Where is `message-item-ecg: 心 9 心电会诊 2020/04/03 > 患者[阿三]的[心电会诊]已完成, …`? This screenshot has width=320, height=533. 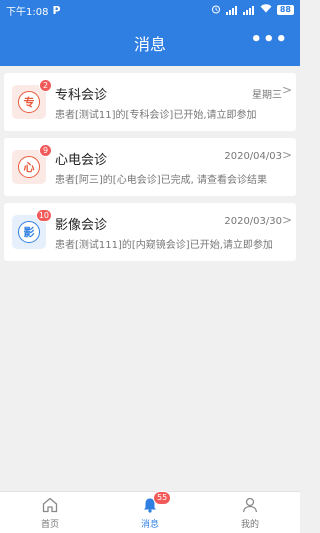 message-item-ecg: 心 9 心电会诊 2020/04/03 > 患者[阿三]的[心电会诊]已完成, … is located at coordinates (150, 167).